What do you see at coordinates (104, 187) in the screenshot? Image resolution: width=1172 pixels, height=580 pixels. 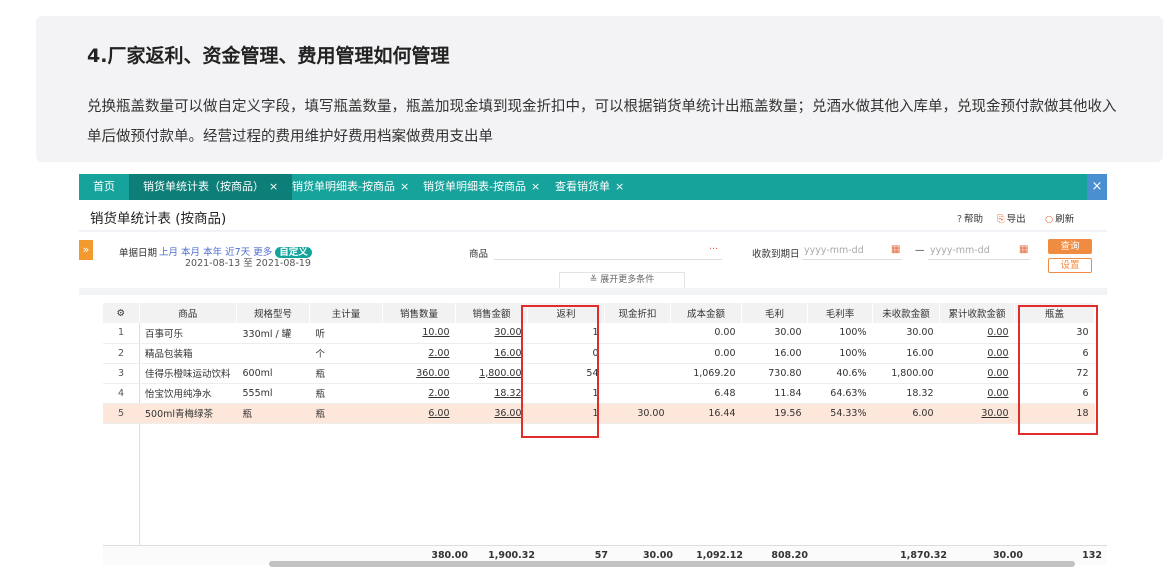 I see `tab-home: 首页` at bounding box center [104, 187].